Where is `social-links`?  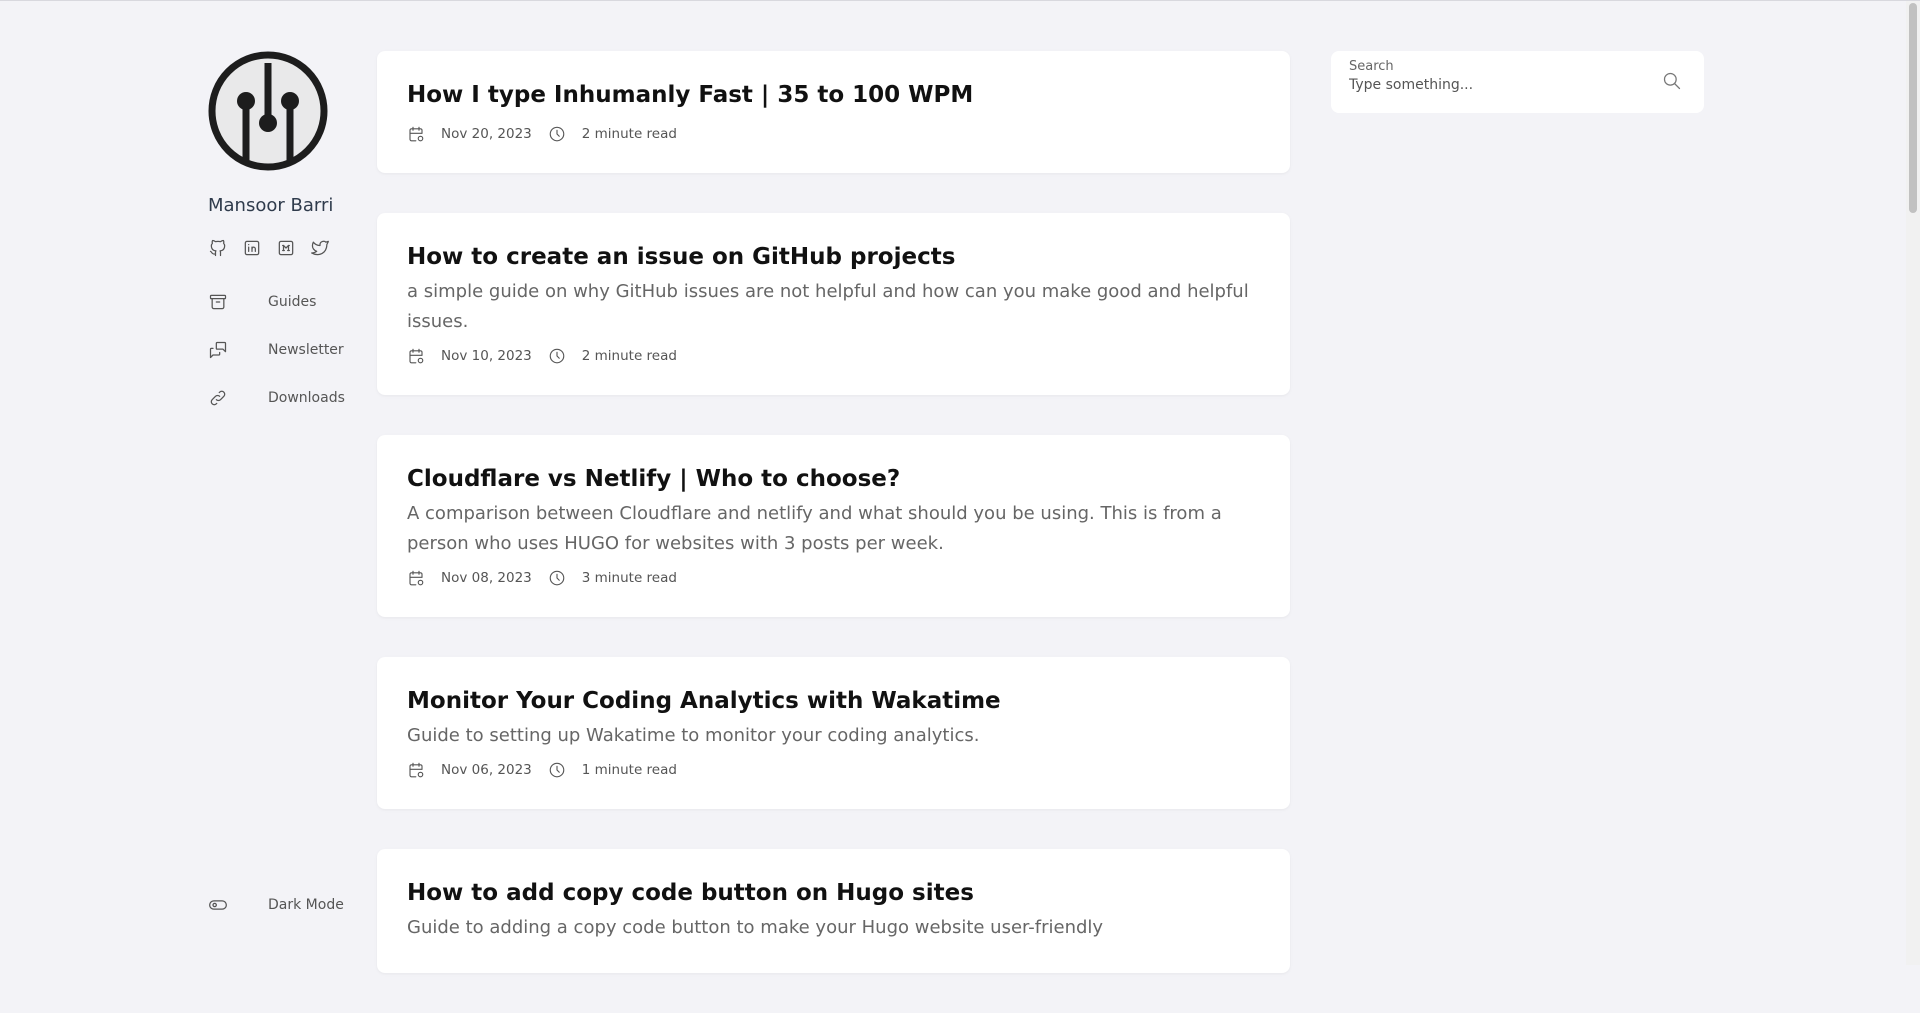 social-links is located at coordinates (288, 248).